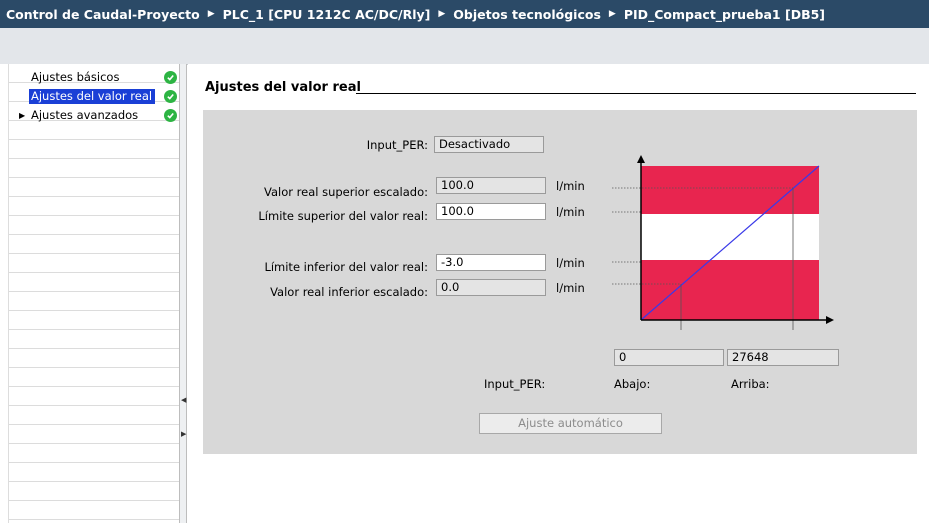  I want to click on input-per-low-field: 0, so click(669, 357).